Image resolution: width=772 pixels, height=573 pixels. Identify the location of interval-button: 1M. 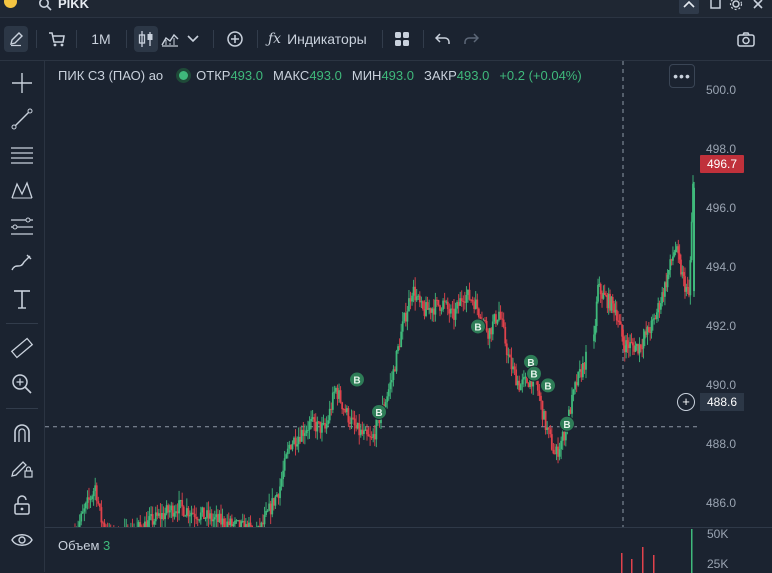
(101, 39).